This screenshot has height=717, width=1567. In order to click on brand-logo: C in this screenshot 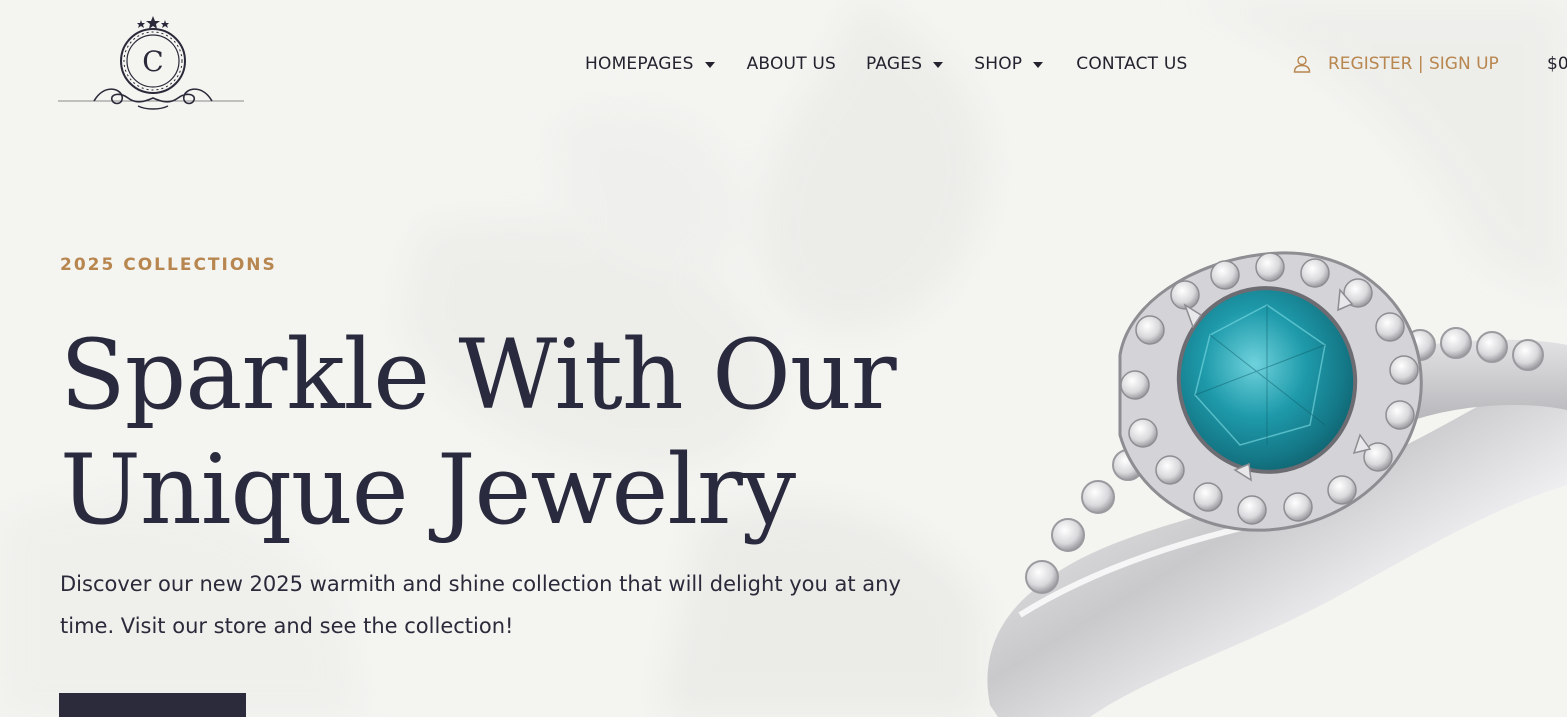, I will do `click(153, 64)`.